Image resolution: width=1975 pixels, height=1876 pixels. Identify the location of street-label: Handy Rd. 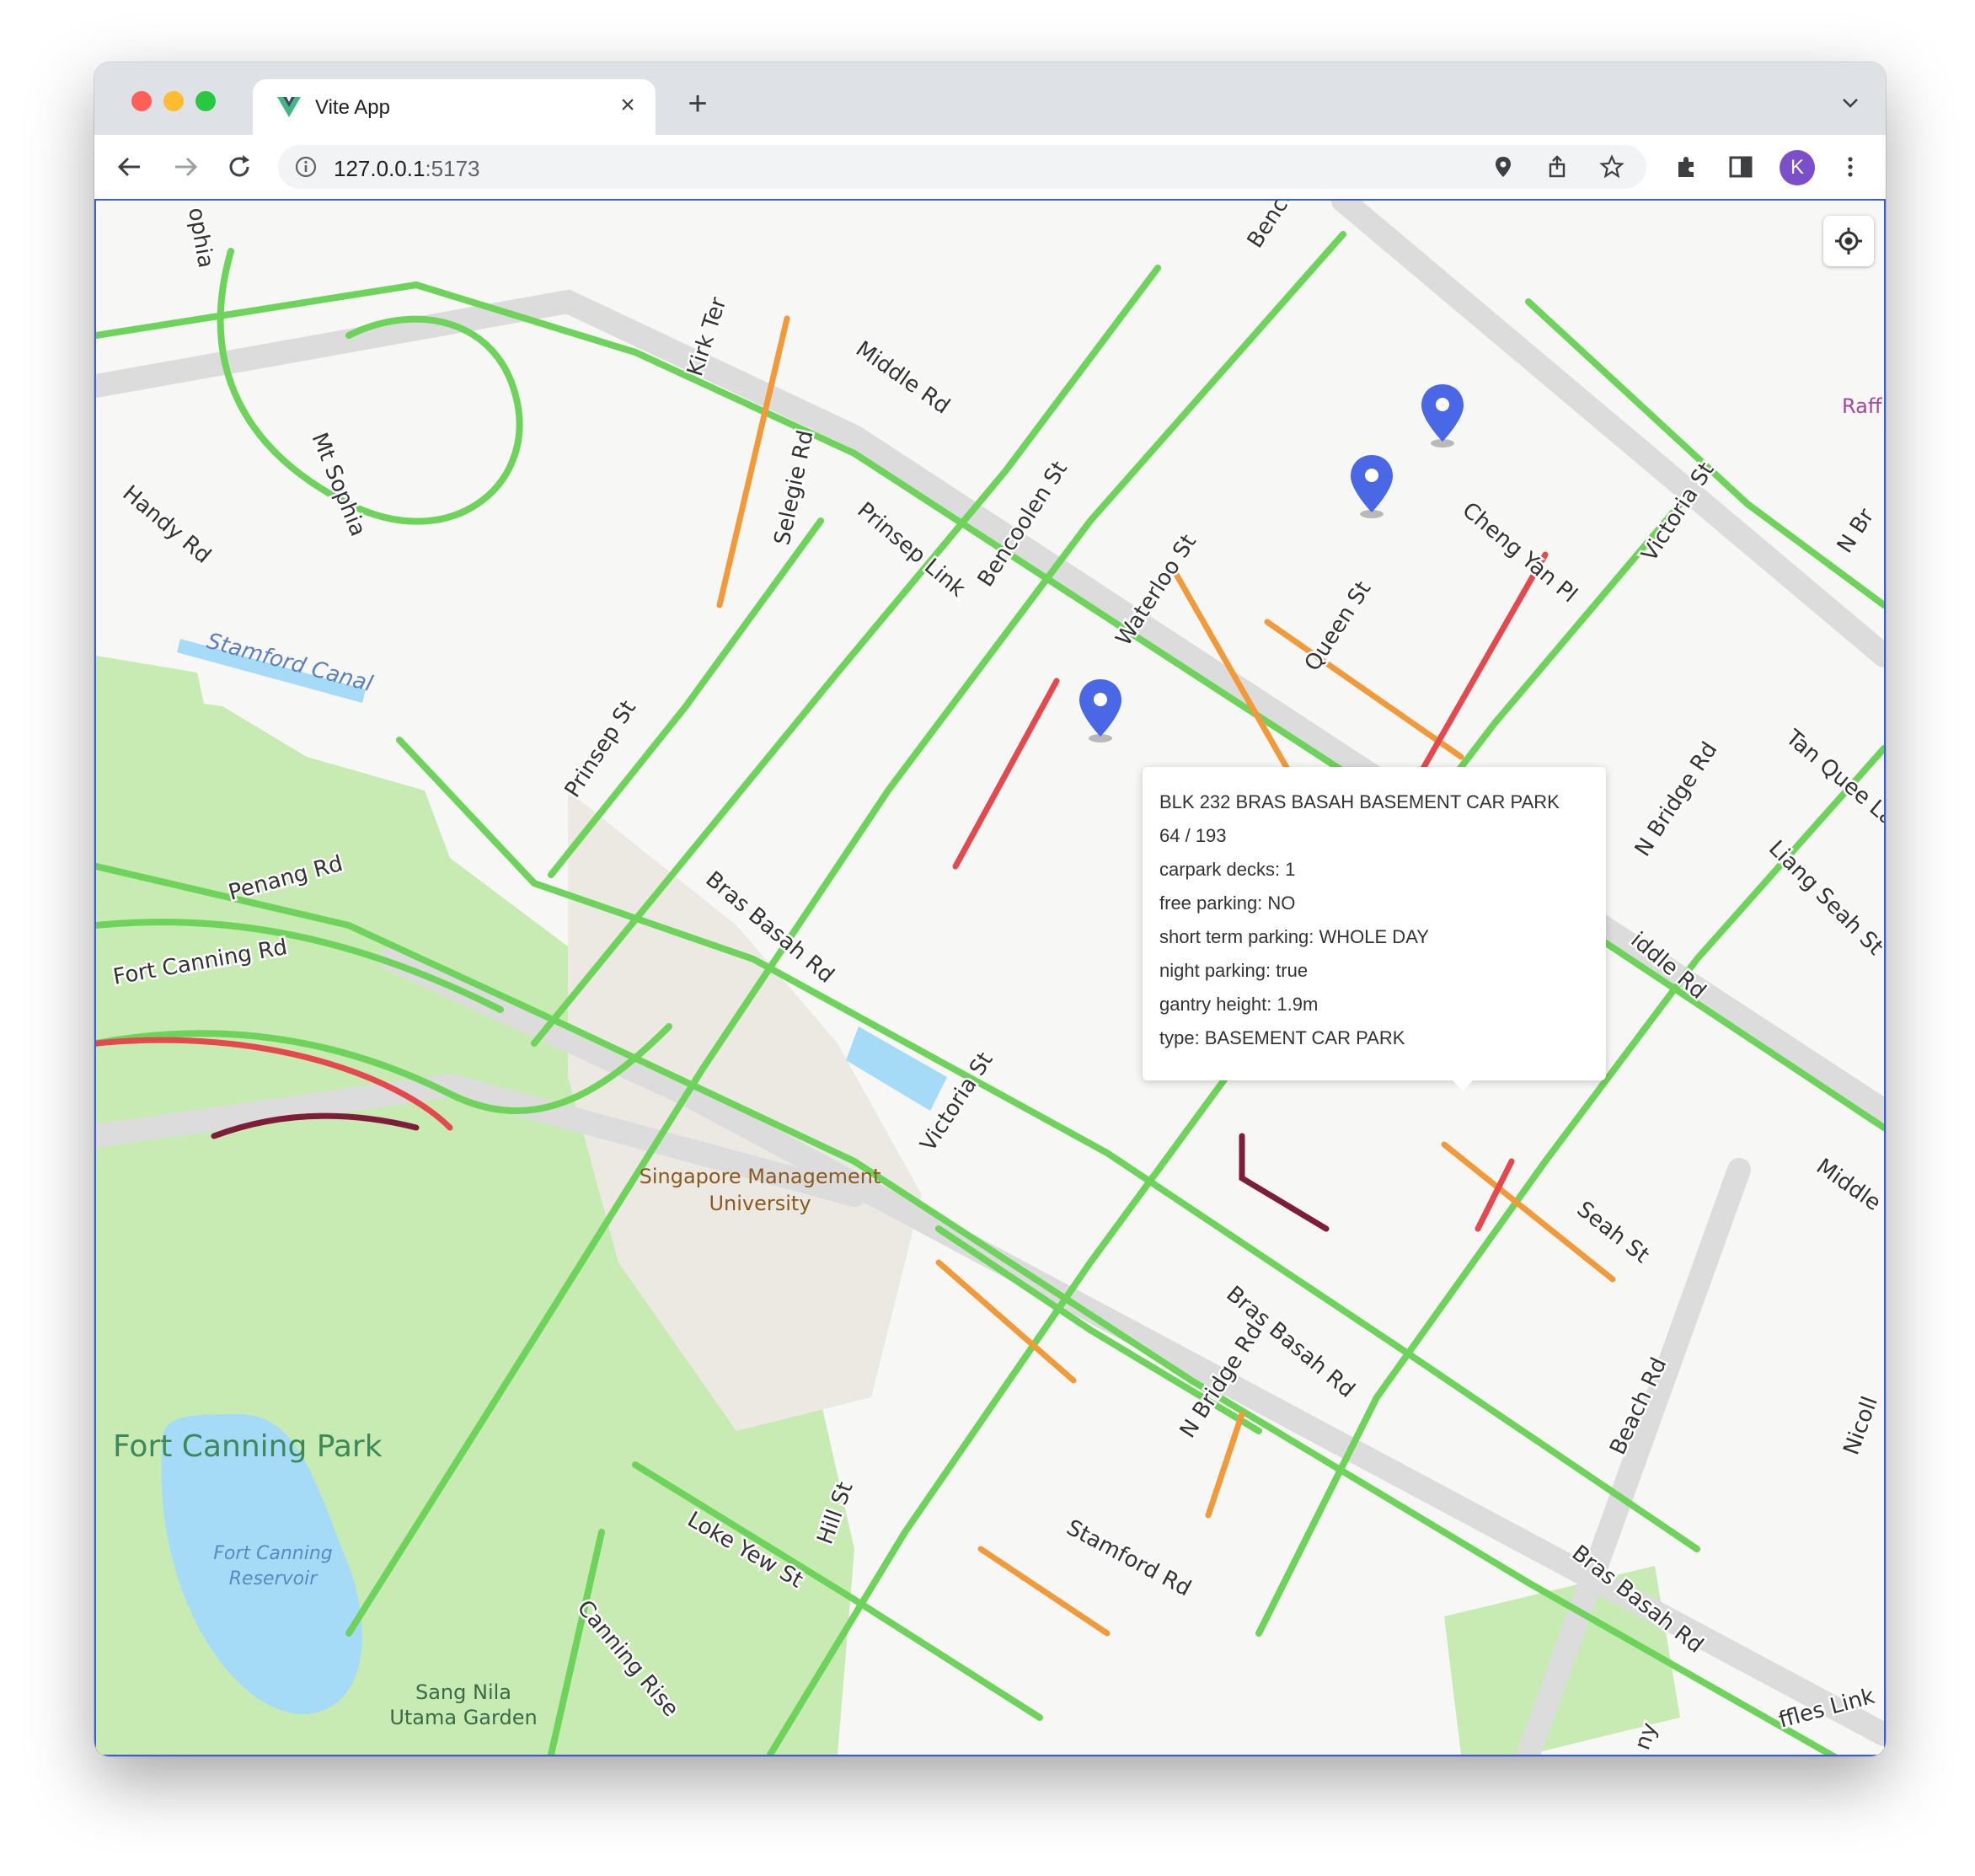
(167, 524).